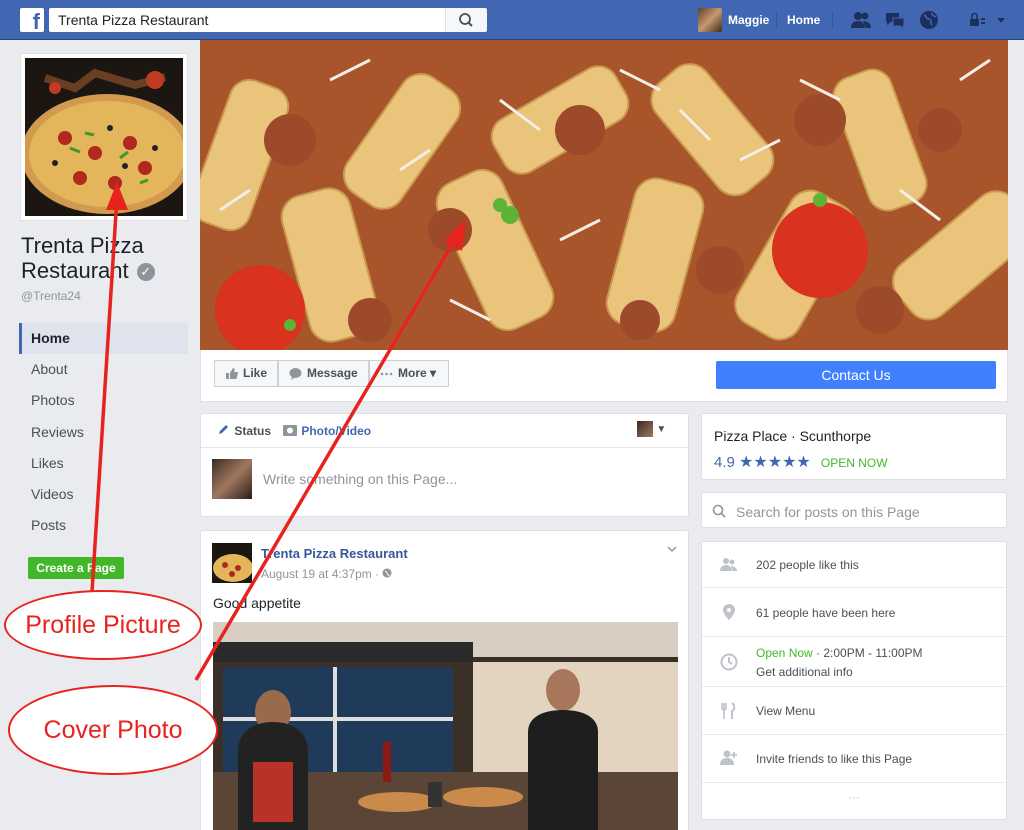  I want to click on page-action-bar: Like Message More ▾ Contact Us, so click(604, 376).